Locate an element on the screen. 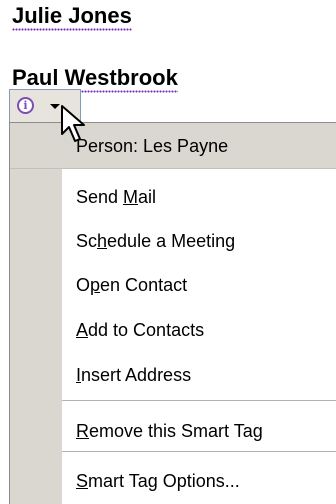 This screenshot has width=336, height=504. smart-tag-underline: Julie Jones is located at coordinates (72, 17).